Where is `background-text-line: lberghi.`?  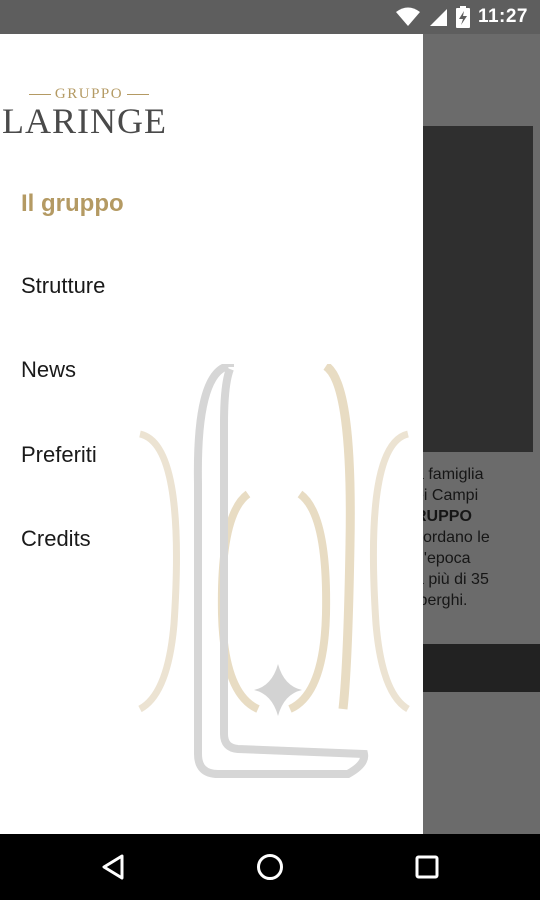
background-text-line: lberghi. is located at coordinates (445, 600).